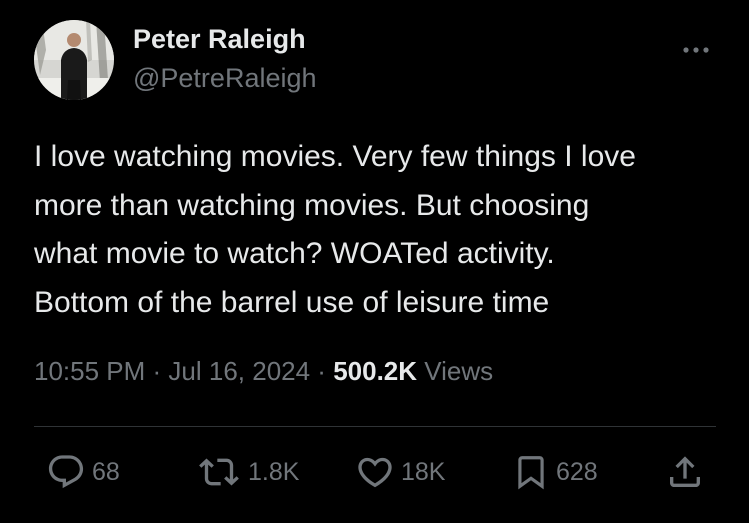 This screenshot has height=523, width=749. Describe the element at coordinates (225, 78) in the screenshot. I see `author-handle: @PetreRaleigh` at that location.